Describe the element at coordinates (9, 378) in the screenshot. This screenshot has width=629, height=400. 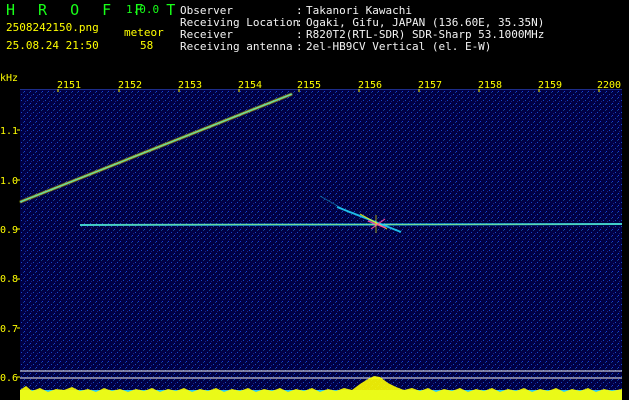
I see `y-tick-0-6: 0.6` at that location.